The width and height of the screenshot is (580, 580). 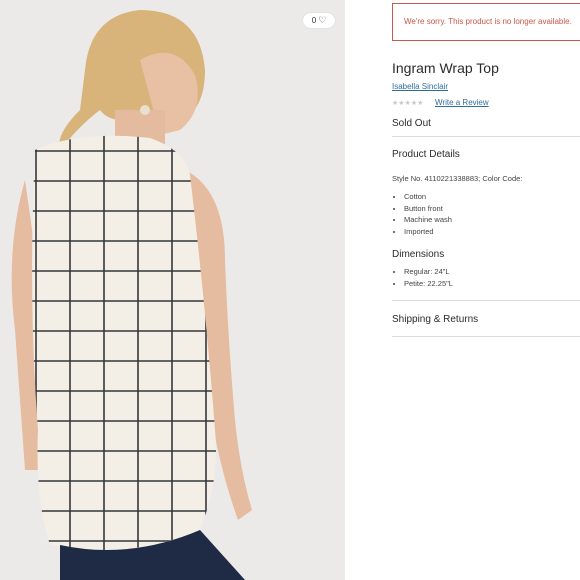 I want to click on write-review-link: Write a Review, so click(x=462, y=102).